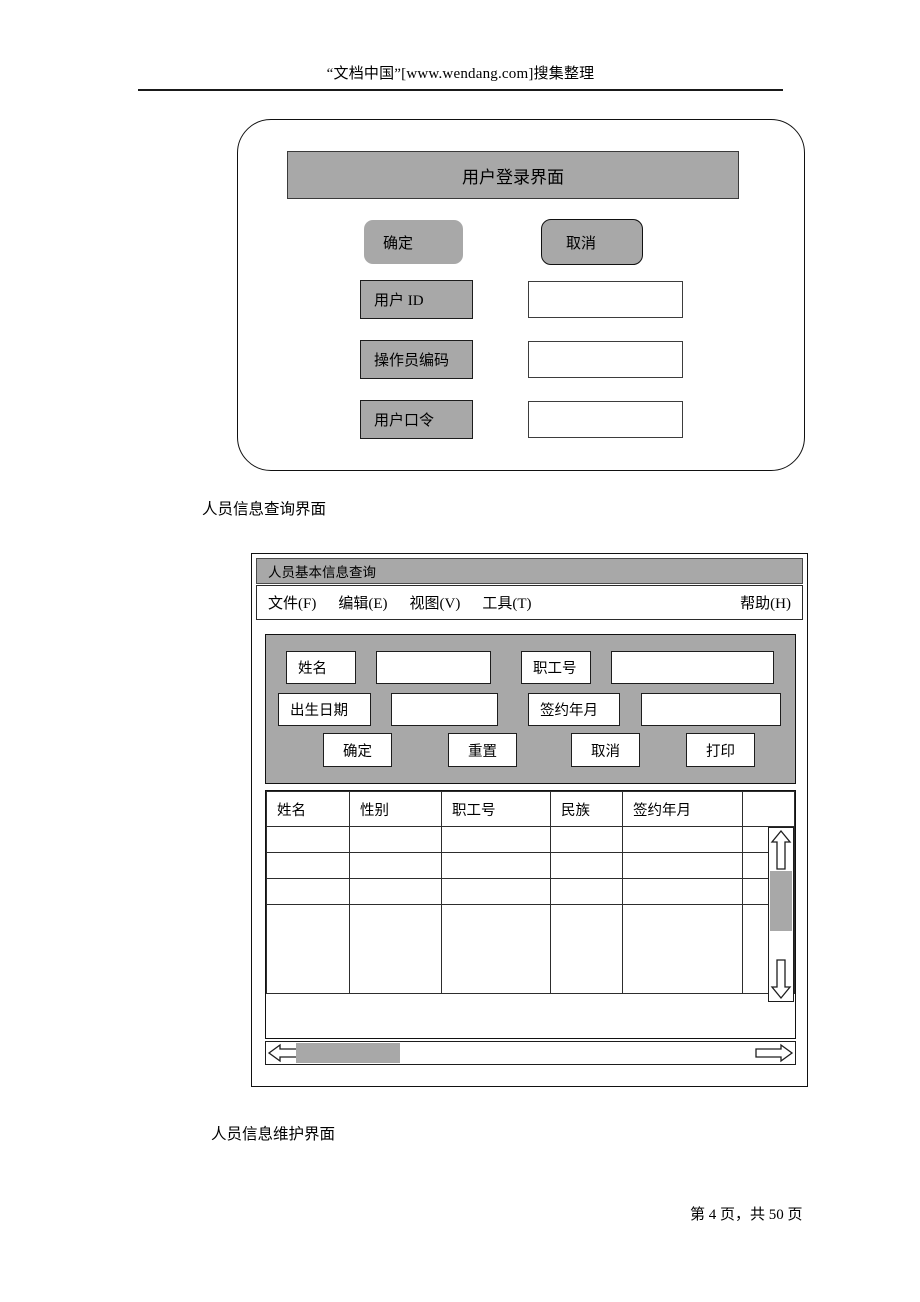  I want to click on login-cancel-label: 取消, so click(581, 243).